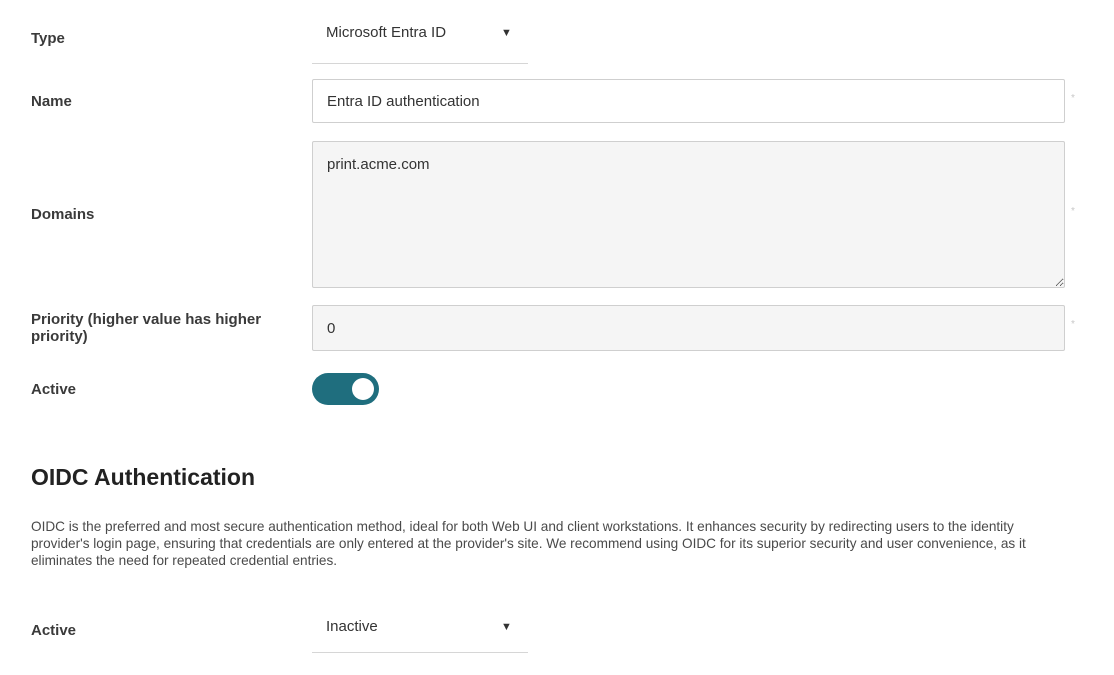 Image resolution: width=1114 pixels, height=675 pixels. Describe the element at coordinates (688, 214) in the screenshot. I see `domains-textarea: print.acme.com` at that location.